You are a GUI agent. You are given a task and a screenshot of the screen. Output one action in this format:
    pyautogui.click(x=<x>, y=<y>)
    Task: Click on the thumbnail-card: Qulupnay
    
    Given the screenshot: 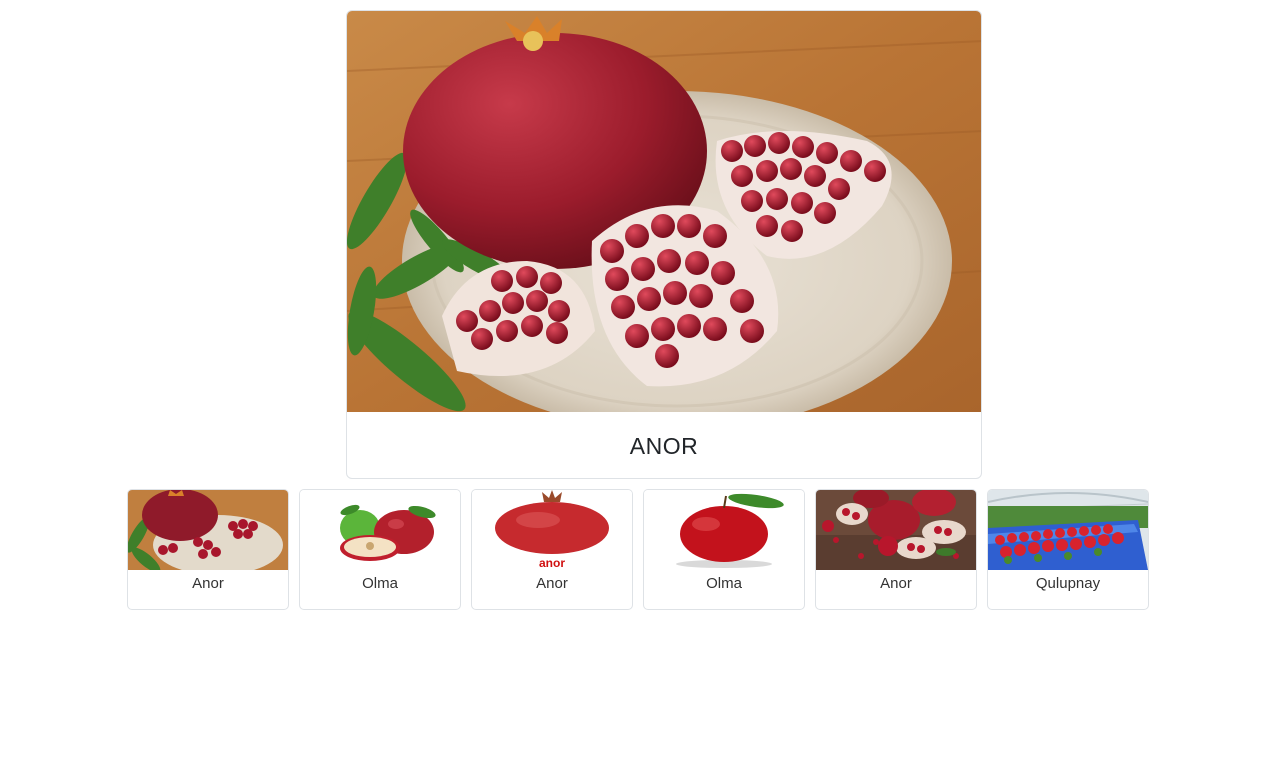 What is the action you would take?
    pyautogui.click(x=1068, y=549)
    